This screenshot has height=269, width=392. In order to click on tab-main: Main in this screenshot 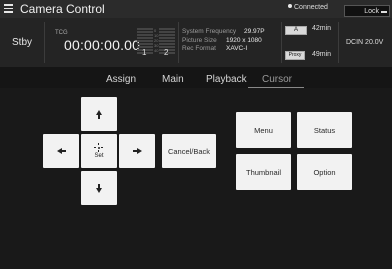, I will do `click(173, 79)`.